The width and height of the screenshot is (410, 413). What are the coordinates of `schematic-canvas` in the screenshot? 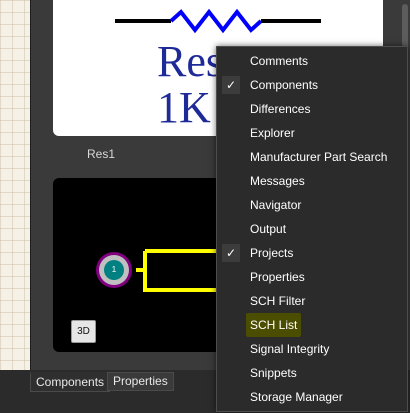 It's located at (15, 185).